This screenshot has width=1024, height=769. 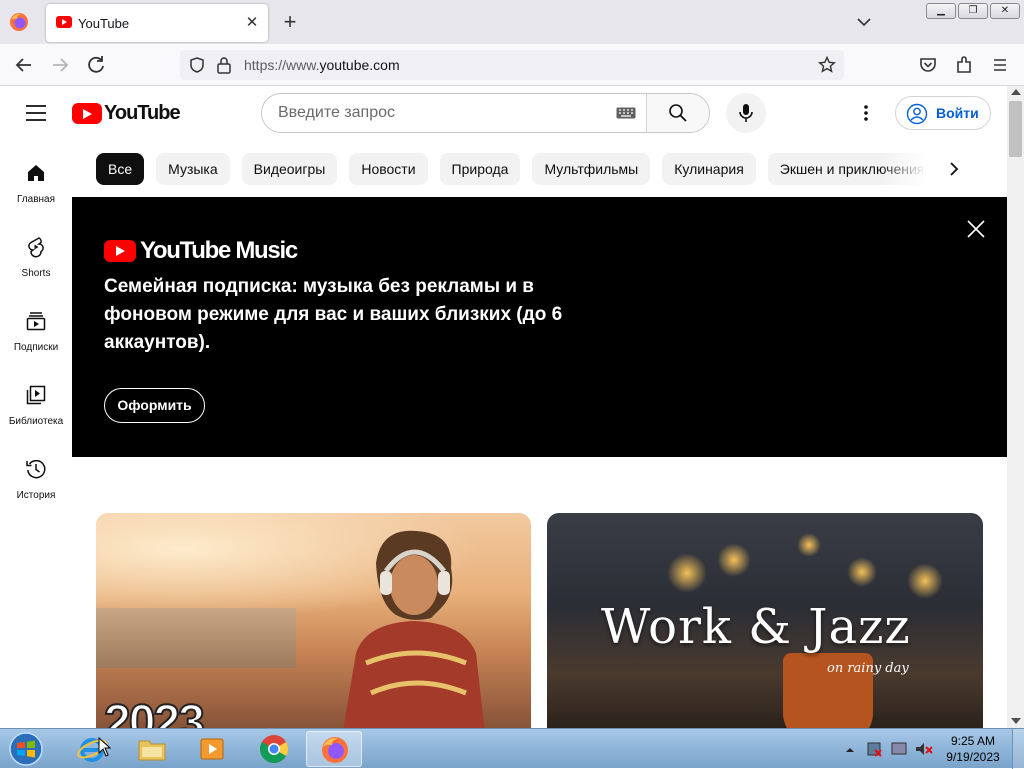 What do you see at coordinates (626, 113) in the screenshot?
I see `keyboard-icon` at bounding box center [626, 113].